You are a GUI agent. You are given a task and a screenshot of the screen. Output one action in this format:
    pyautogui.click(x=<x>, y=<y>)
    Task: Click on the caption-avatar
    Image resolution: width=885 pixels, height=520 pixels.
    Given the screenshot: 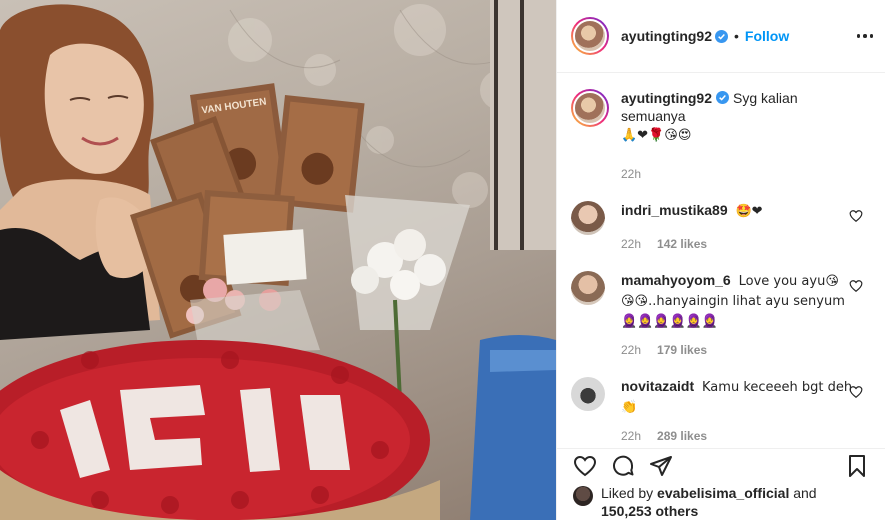 What is the action you would take?
    pyautogui.click(x=590, y=108)
    